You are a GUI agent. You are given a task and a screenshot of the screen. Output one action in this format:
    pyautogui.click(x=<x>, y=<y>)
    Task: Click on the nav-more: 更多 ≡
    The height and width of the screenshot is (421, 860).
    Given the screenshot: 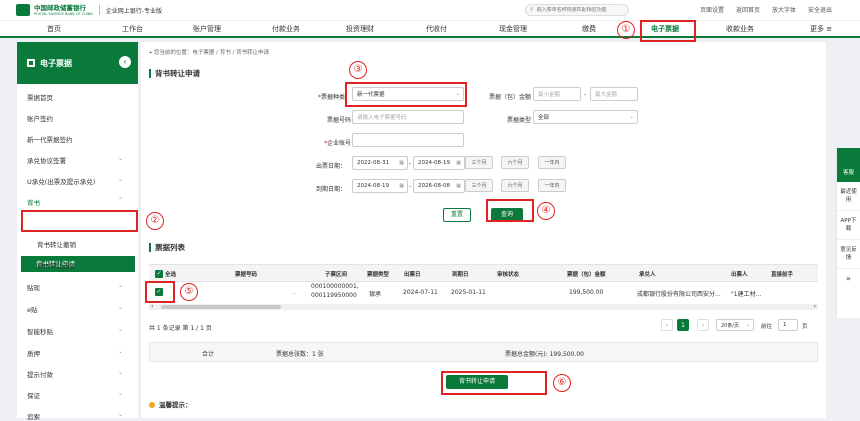 What is the action you would take?
    pyautogui.click(x=821, y=29)
    